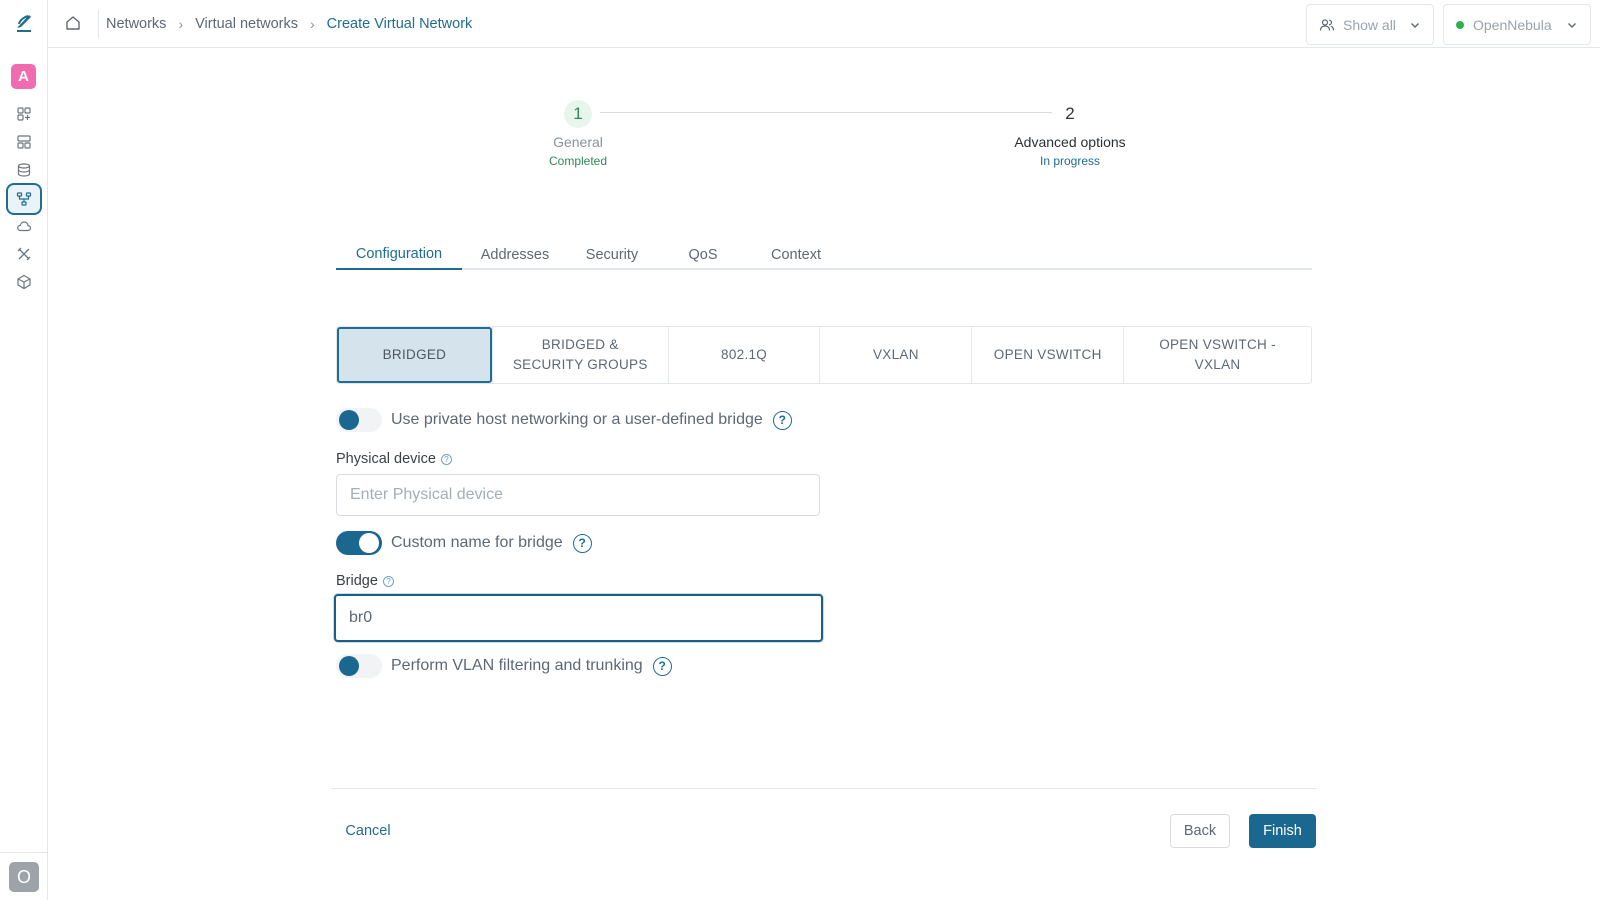 The height and width of the screenshot is (900, 1600). What do you see at coordinates (24, 282) in the screenshot?
I see `infrastructure-icon` at bounding box center [24, 282].